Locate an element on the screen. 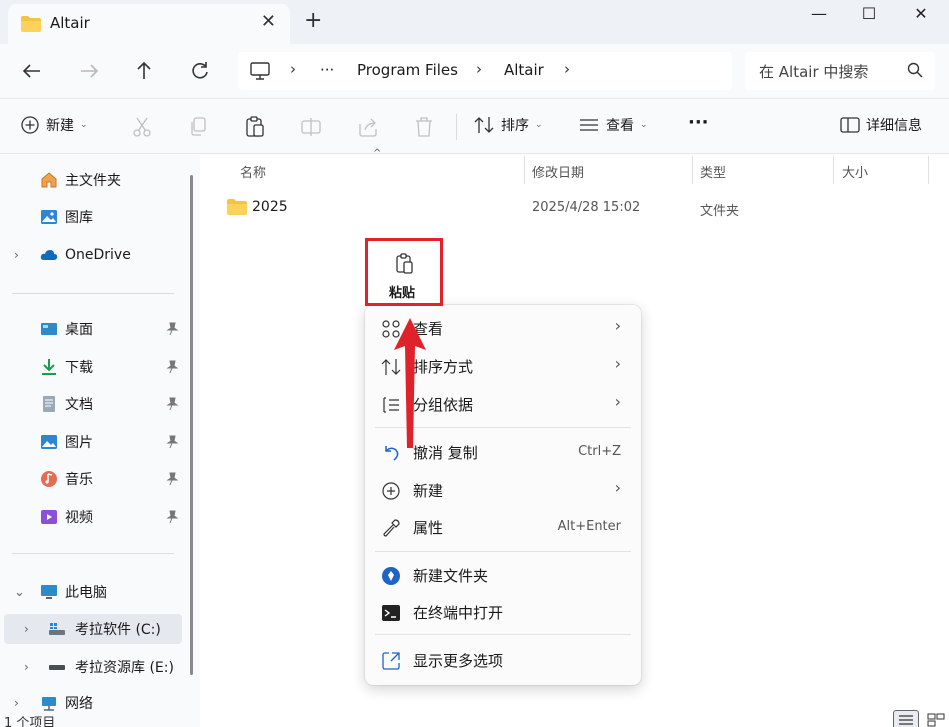 This screenshot has height=727, width=949. column-header-type: 类型 is located at coordinates (713, 171).